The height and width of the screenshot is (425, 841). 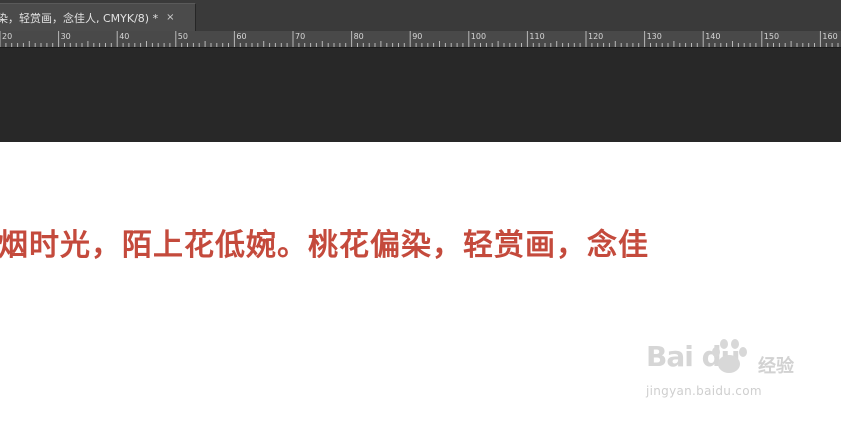 What do you see at coordinates (358, 36) in the screenshot?
I see `ruler-label: 80` at bounding box center [358, 36].